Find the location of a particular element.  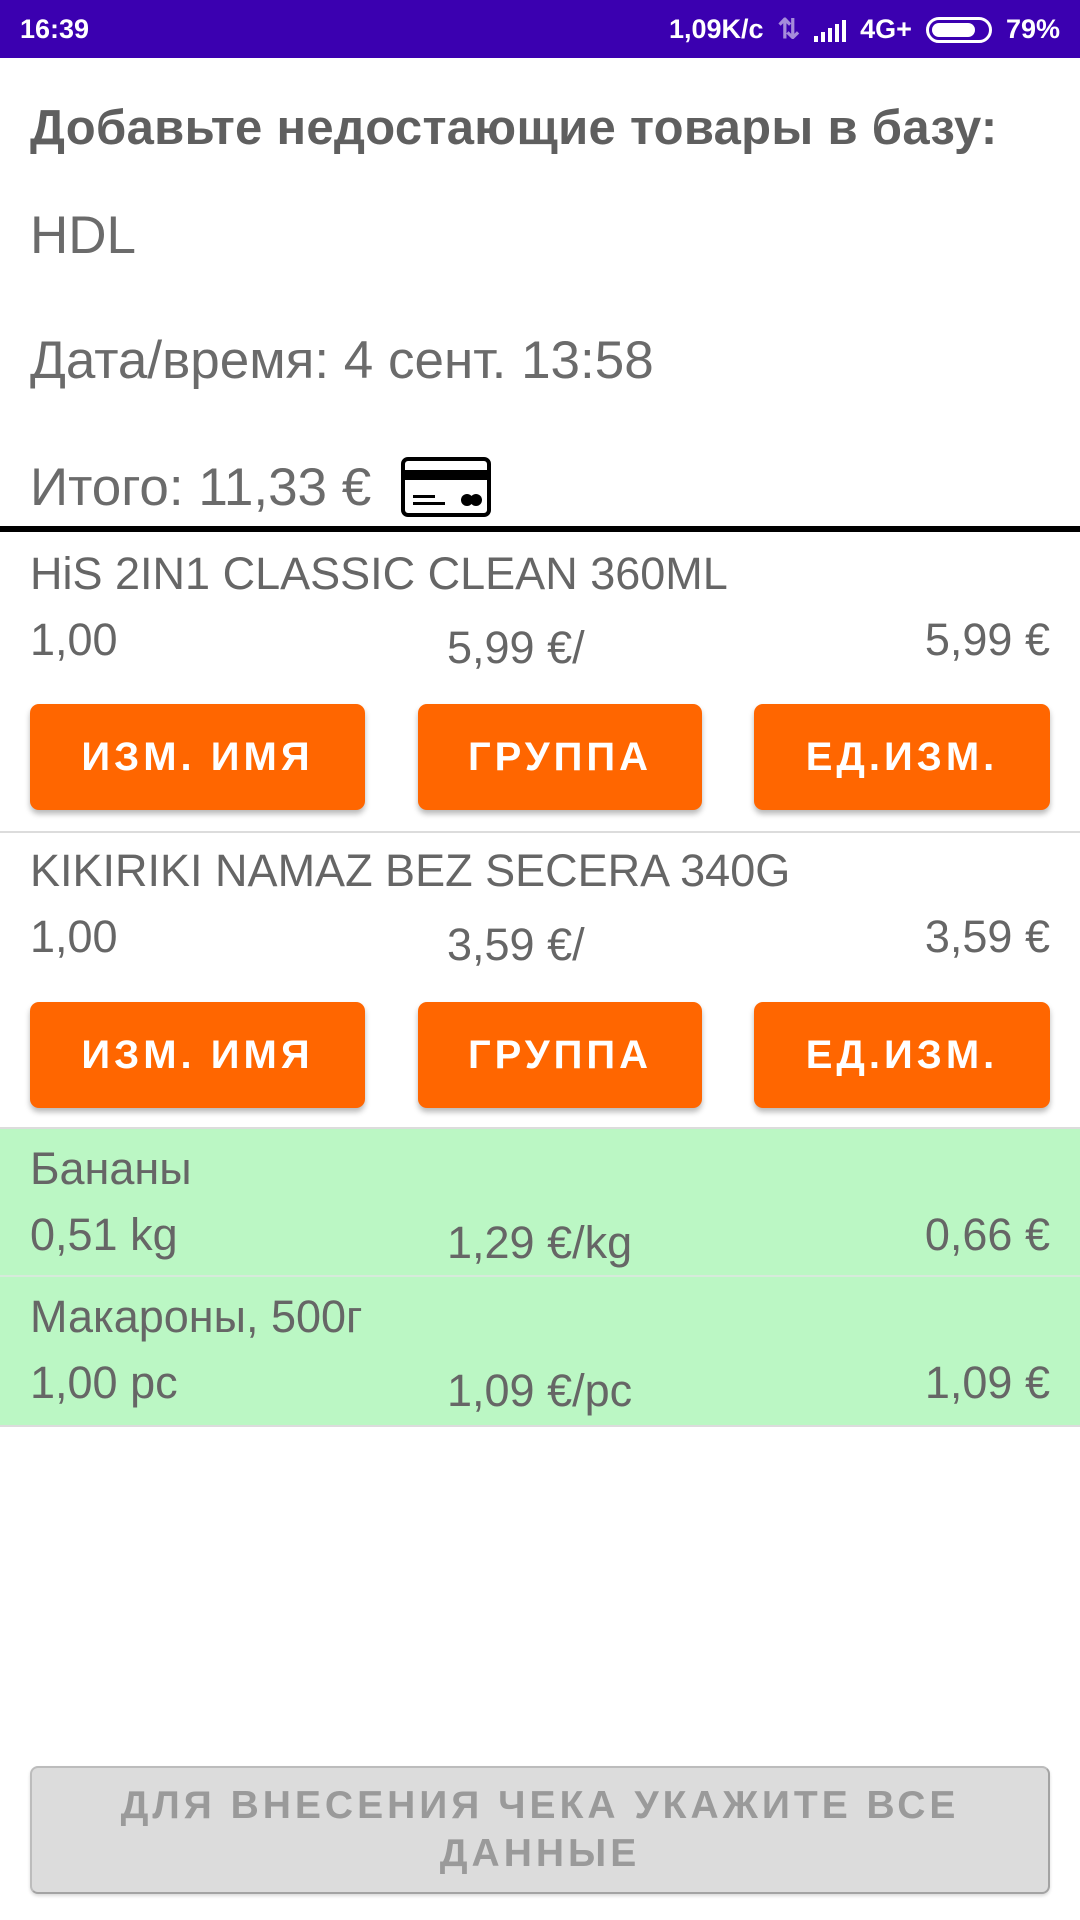

status-time: 16:39 is located at coordinates (55, 29).